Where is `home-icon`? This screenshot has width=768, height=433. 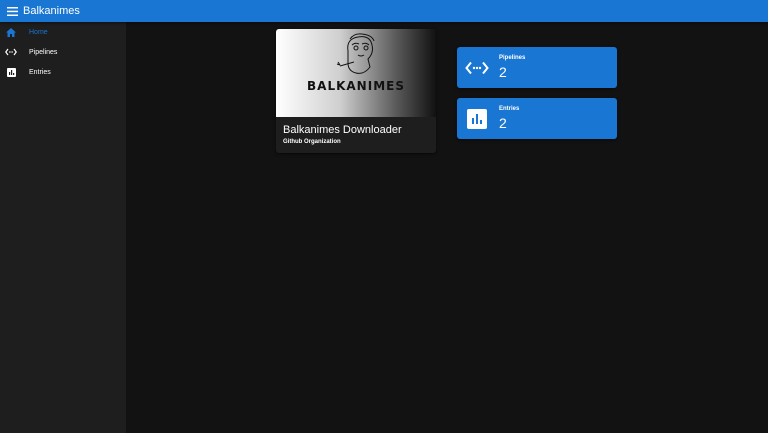 home-icon is located at coordinates (11, 32).